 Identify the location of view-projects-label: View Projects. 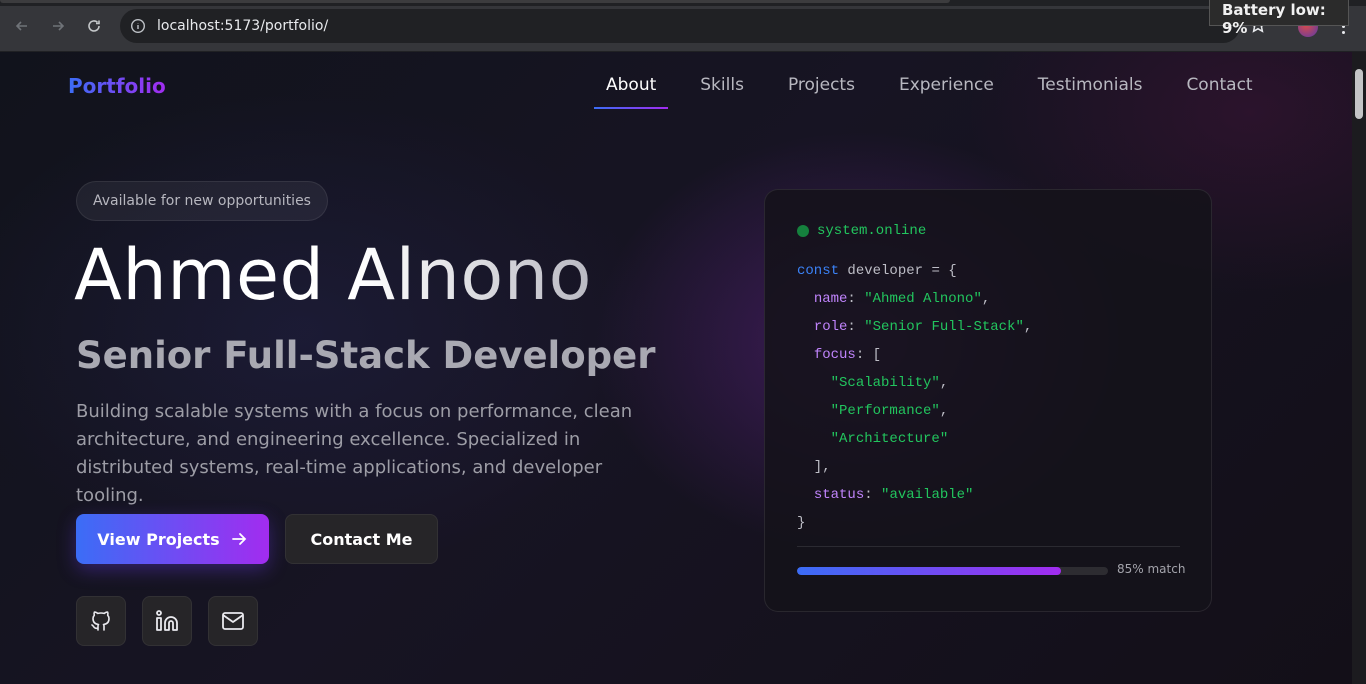
(158, 539).